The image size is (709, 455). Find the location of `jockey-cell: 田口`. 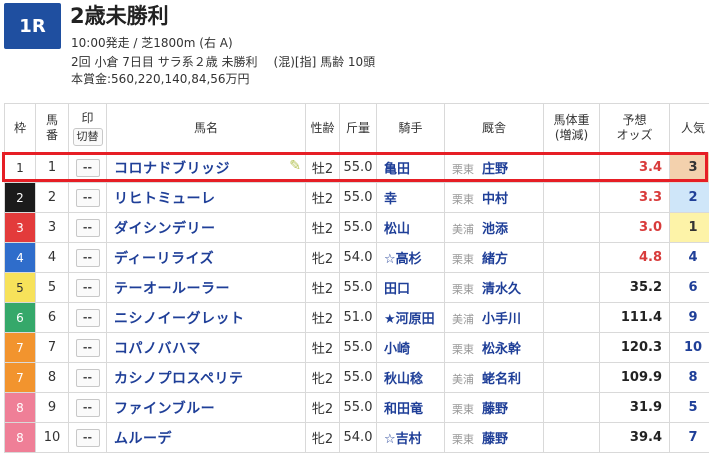

jockey-cell: 田口 is located at coordinates (410, 287).